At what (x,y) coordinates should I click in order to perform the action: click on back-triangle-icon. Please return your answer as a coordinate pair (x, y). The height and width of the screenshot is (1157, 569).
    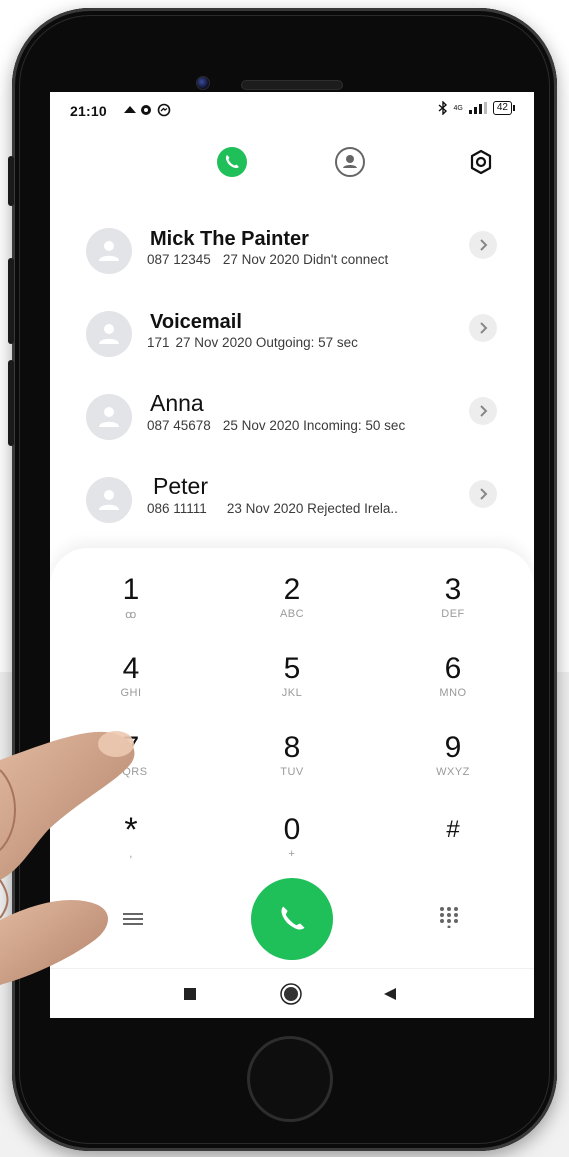
    Looking at the image, I should click on (390, 994).